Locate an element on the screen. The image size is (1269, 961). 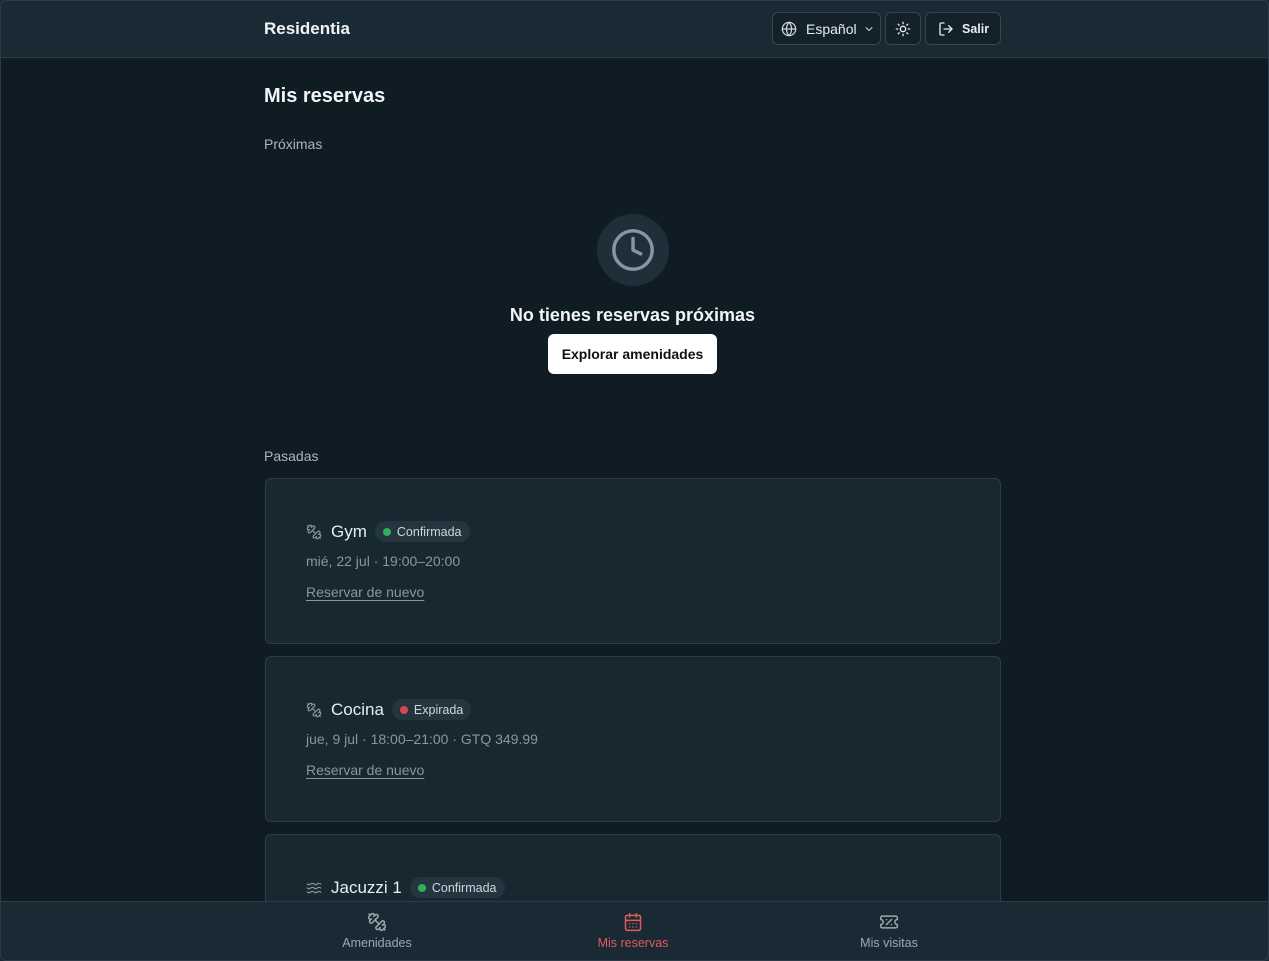
past-section-label: Pasadas is located at coordinates (291, 456).